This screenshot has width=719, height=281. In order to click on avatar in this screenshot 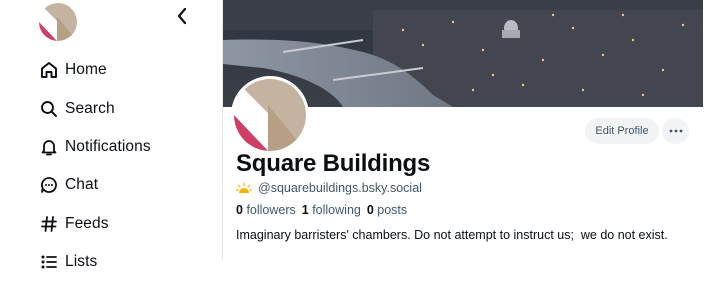, I will do `click(58, 22)`.